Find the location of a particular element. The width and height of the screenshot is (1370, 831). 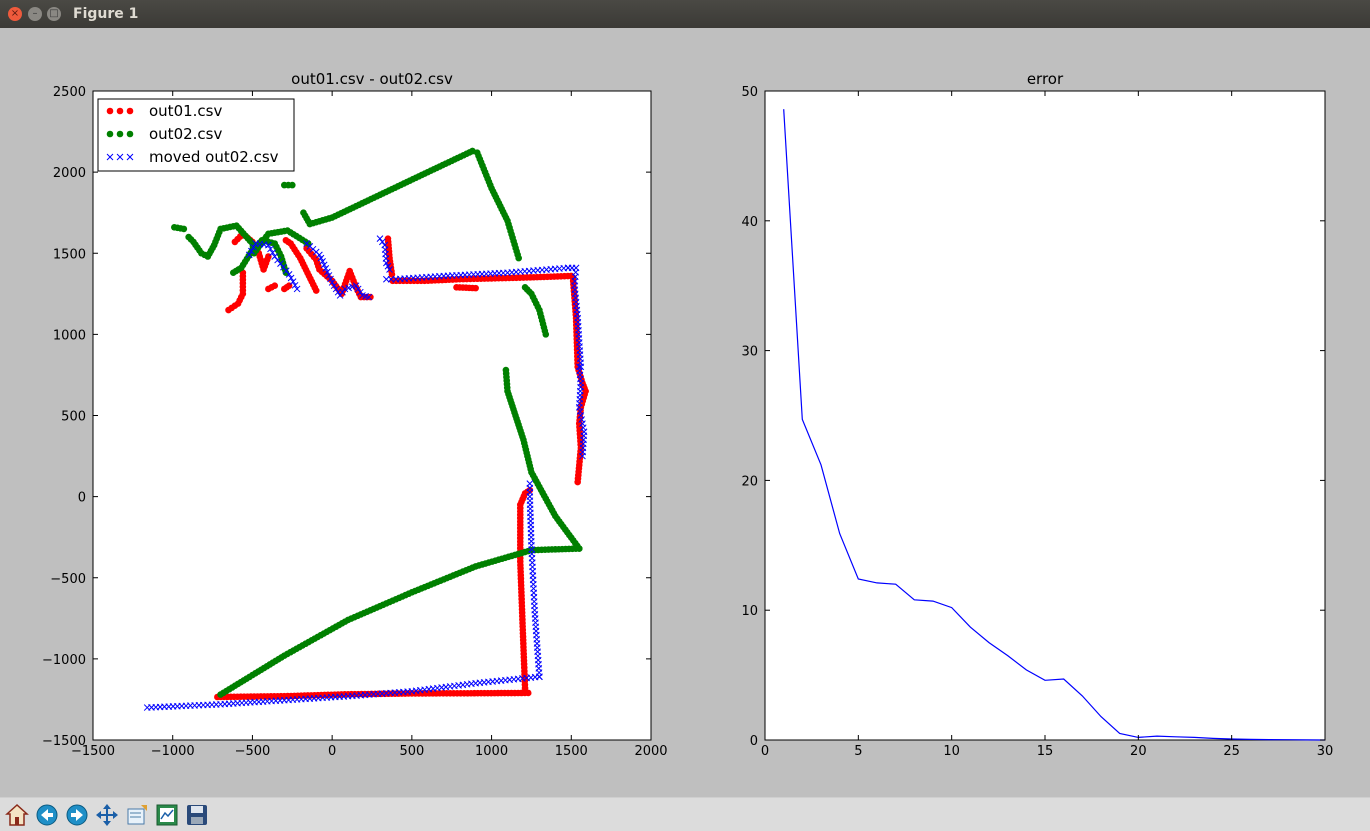

legend-label: out02.csv is located at coordinates (185, 134).